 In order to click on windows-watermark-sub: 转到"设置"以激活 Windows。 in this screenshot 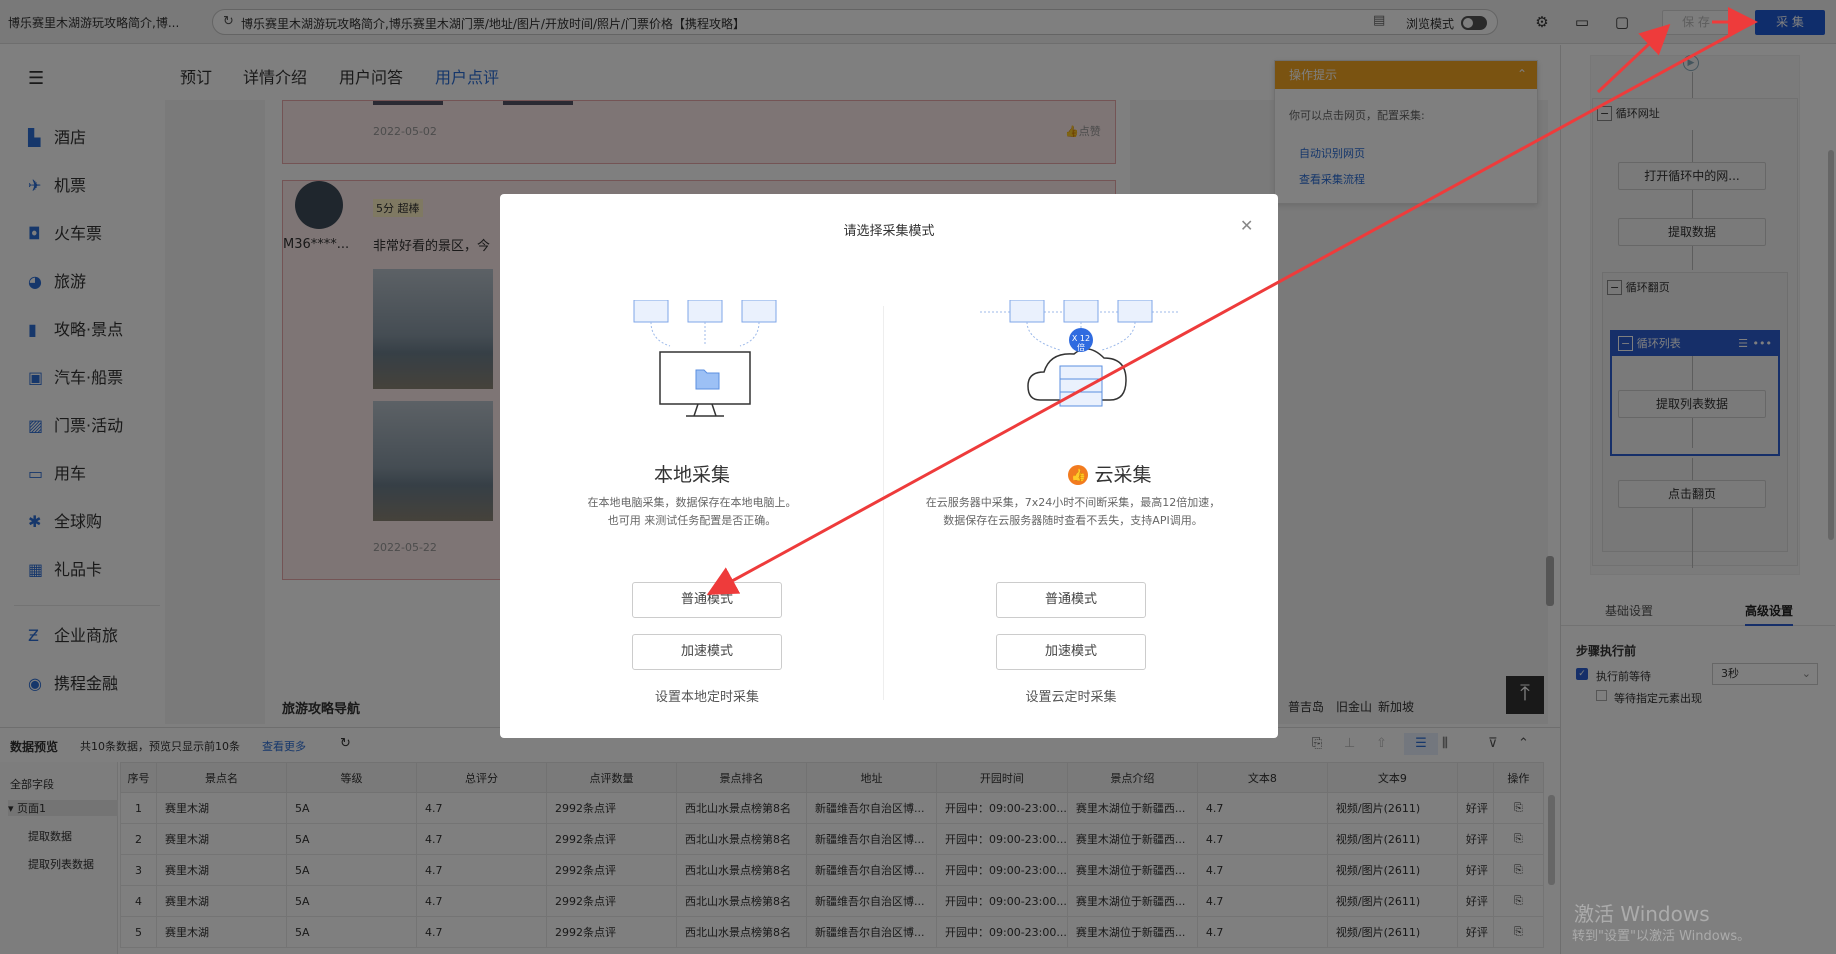, I will do `click(1661, 936)`.